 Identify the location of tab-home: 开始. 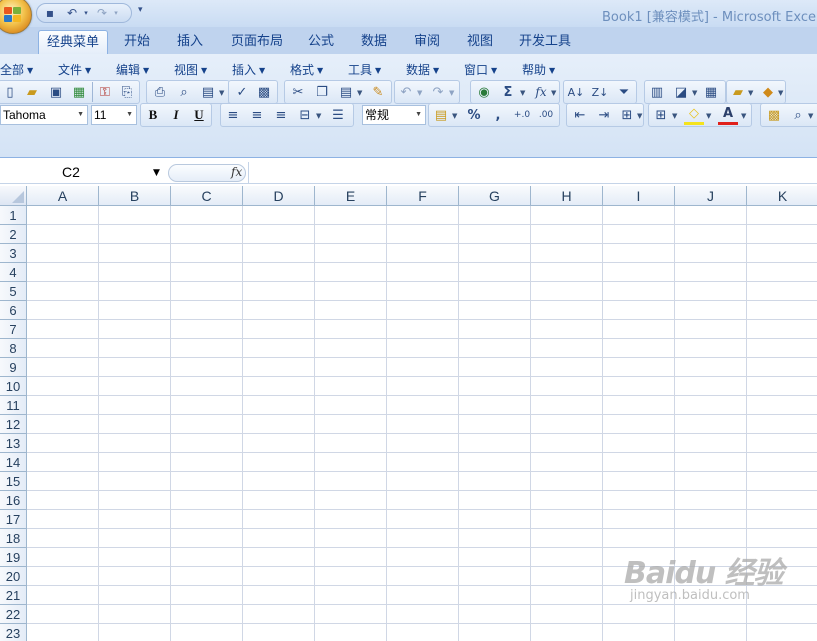
(137, 42).